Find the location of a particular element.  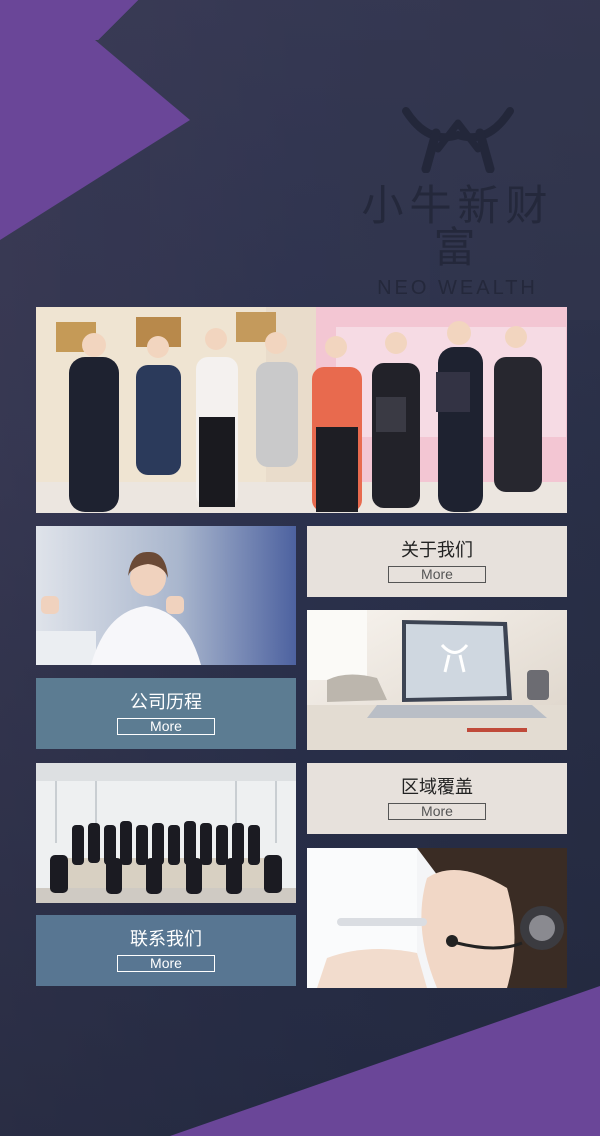

about-us-card: 关于我们 More is located at coordinates (437, 561).